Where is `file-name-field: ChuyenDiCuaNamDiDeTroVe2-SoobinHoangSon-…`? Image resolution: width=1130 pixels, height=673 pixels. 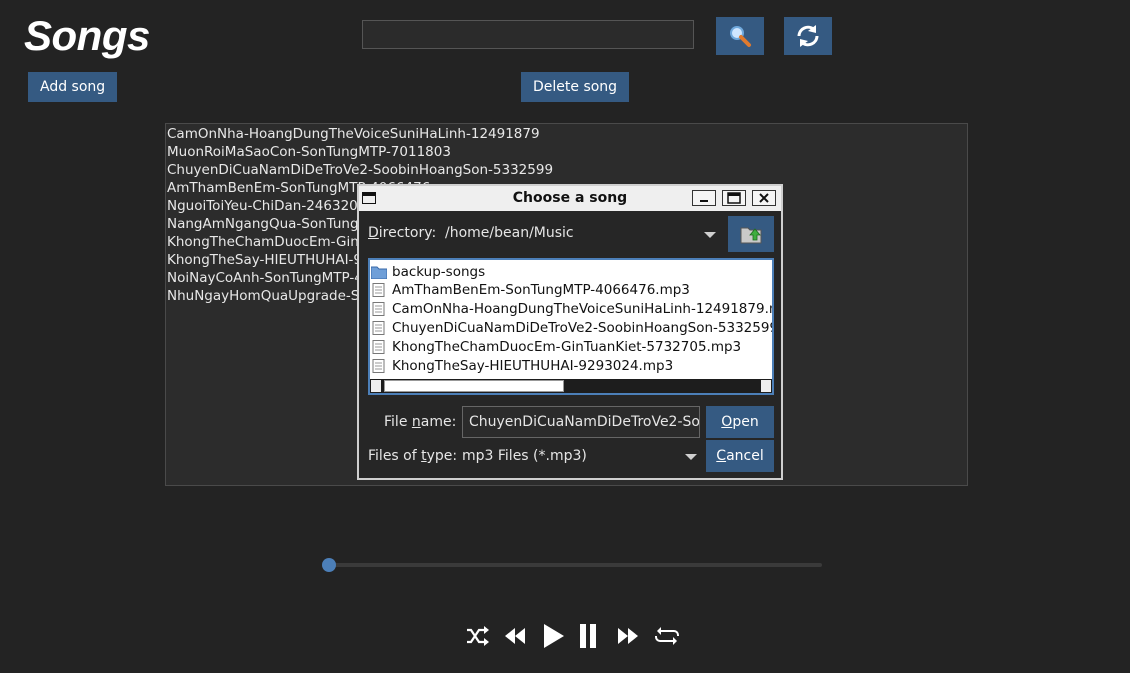 file-name-field: ChuyenDiCuaNamDiDeTroVe2-SoobinHoangSon-… is located at coordinates (581, 422).